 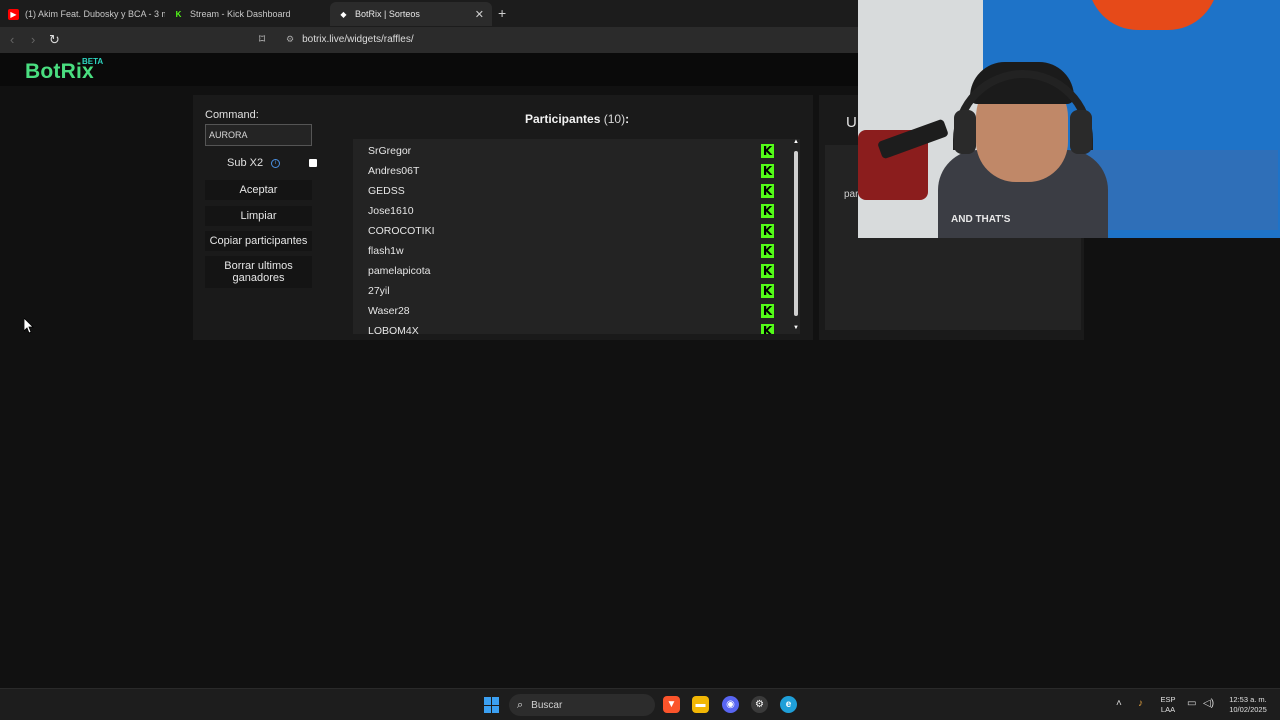 I want to click on participants-title-suffix: :, so click(x=627, y=119).